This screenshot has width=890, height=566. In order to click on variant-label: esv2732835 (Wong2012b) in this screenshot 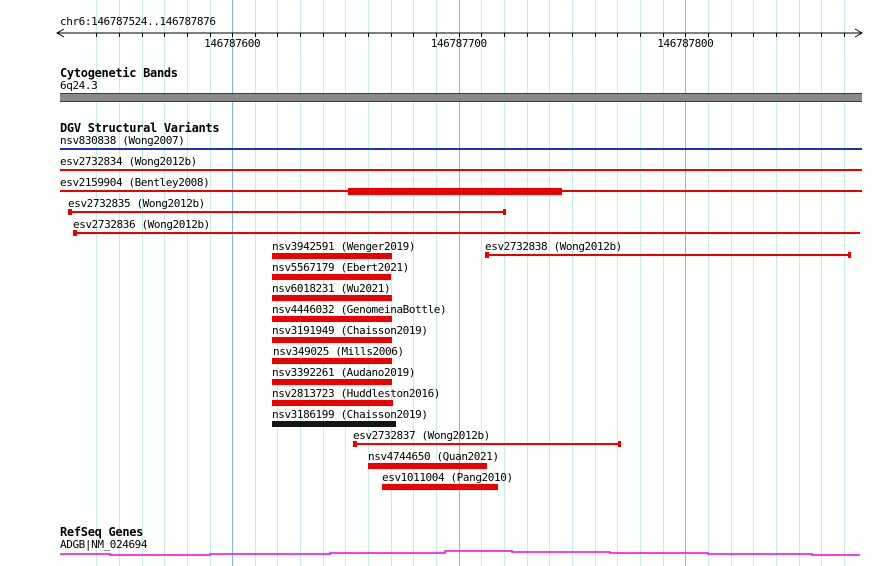, I will do `click(136, 203)`.